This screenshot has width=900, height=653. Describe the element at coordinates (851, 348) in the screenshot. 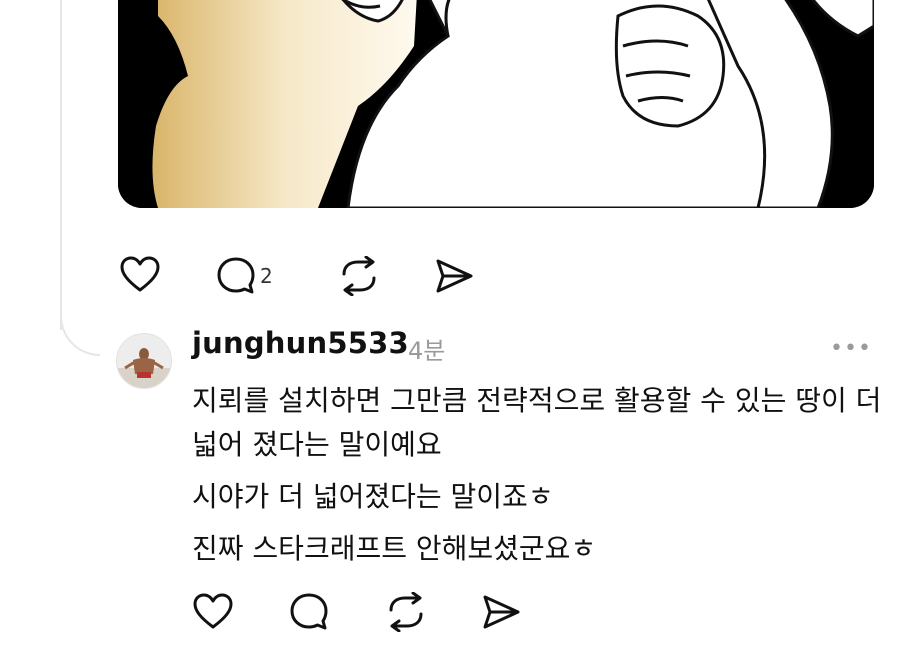

I see `more-icon: •••` at that location.